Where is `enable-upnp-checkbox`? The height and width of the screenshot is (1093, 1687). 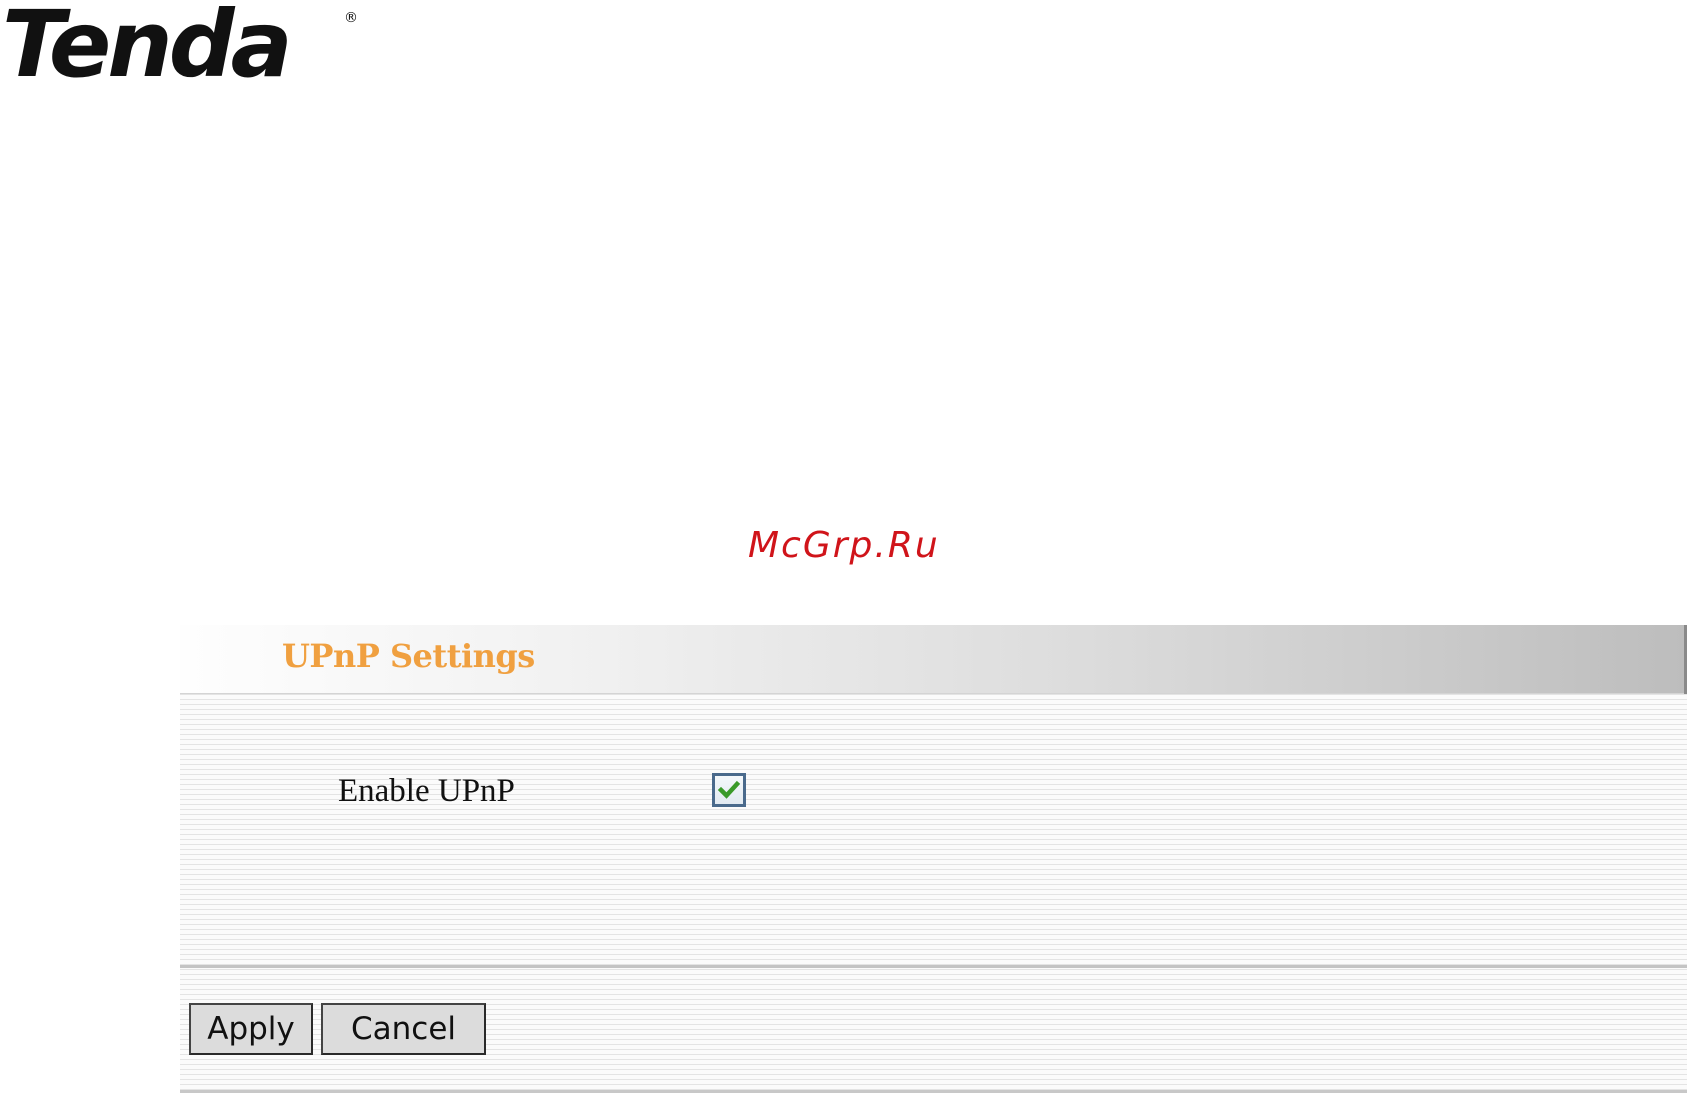
enable-upnp-checkbox is located at coordinates (729, 790).